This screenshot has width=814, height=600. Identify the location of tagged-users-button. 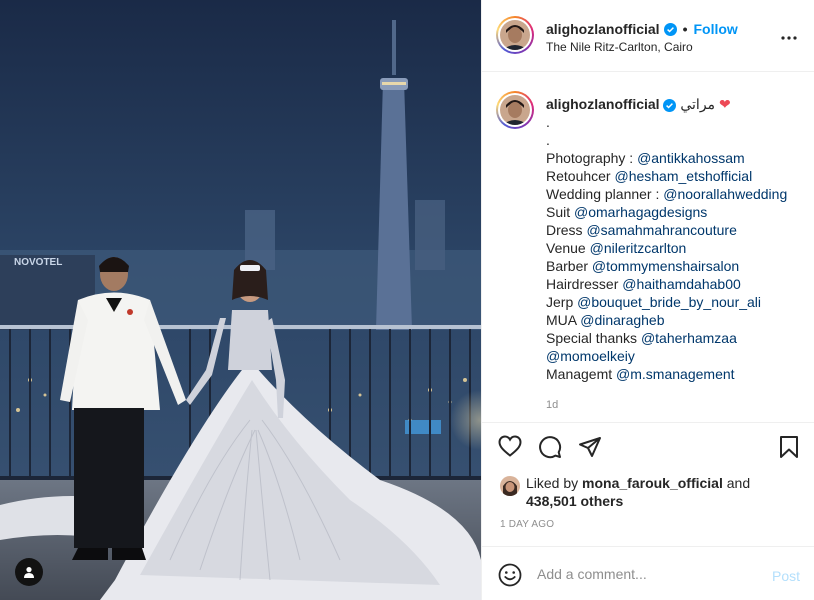
(29, 572).